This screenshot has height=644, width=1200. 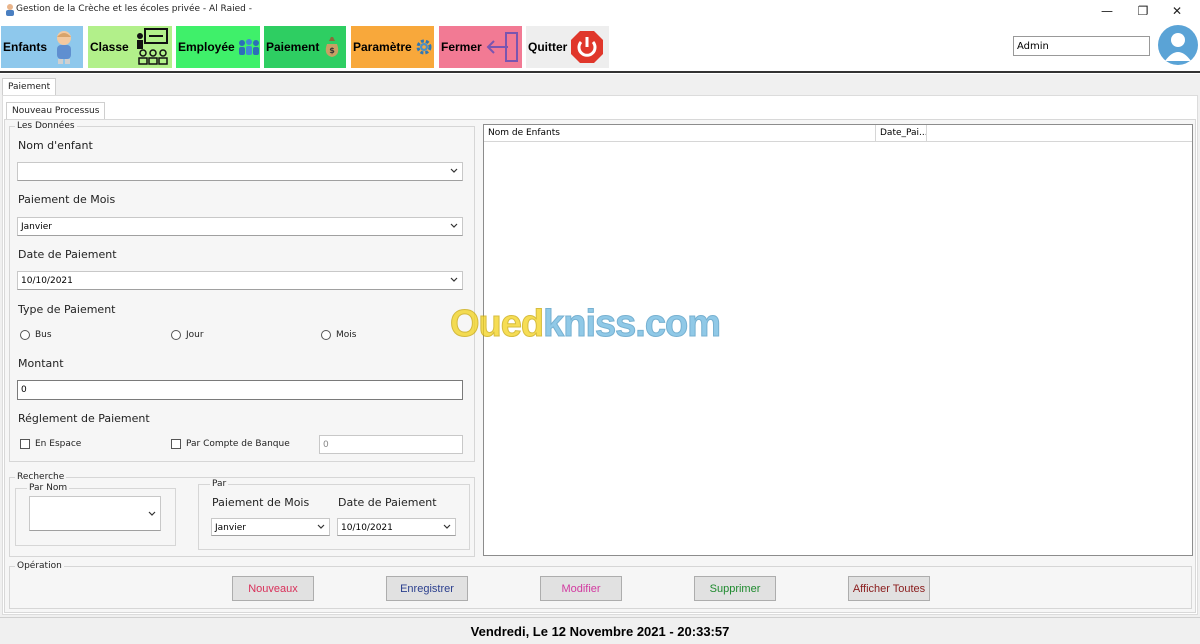 I want to click on radio-bus: Bus, so click(x=36, y=335).